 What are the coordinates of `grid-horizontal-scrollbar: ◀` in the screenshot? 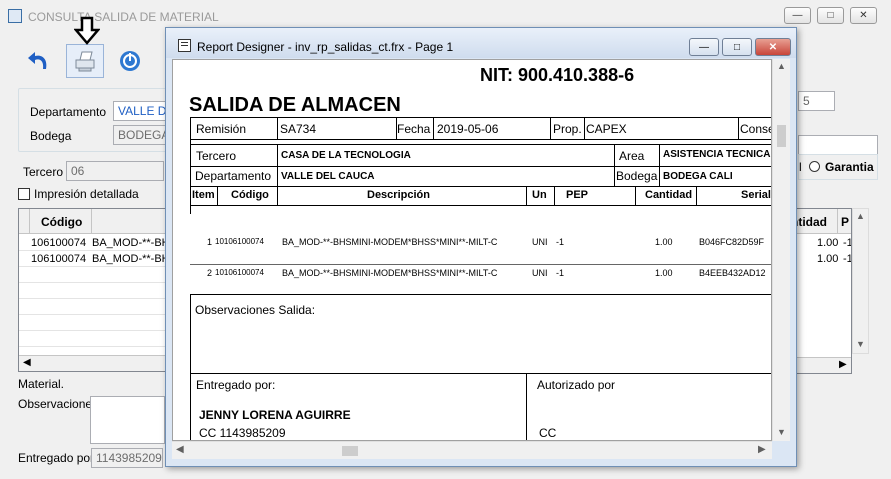 It's located at (93, 363).